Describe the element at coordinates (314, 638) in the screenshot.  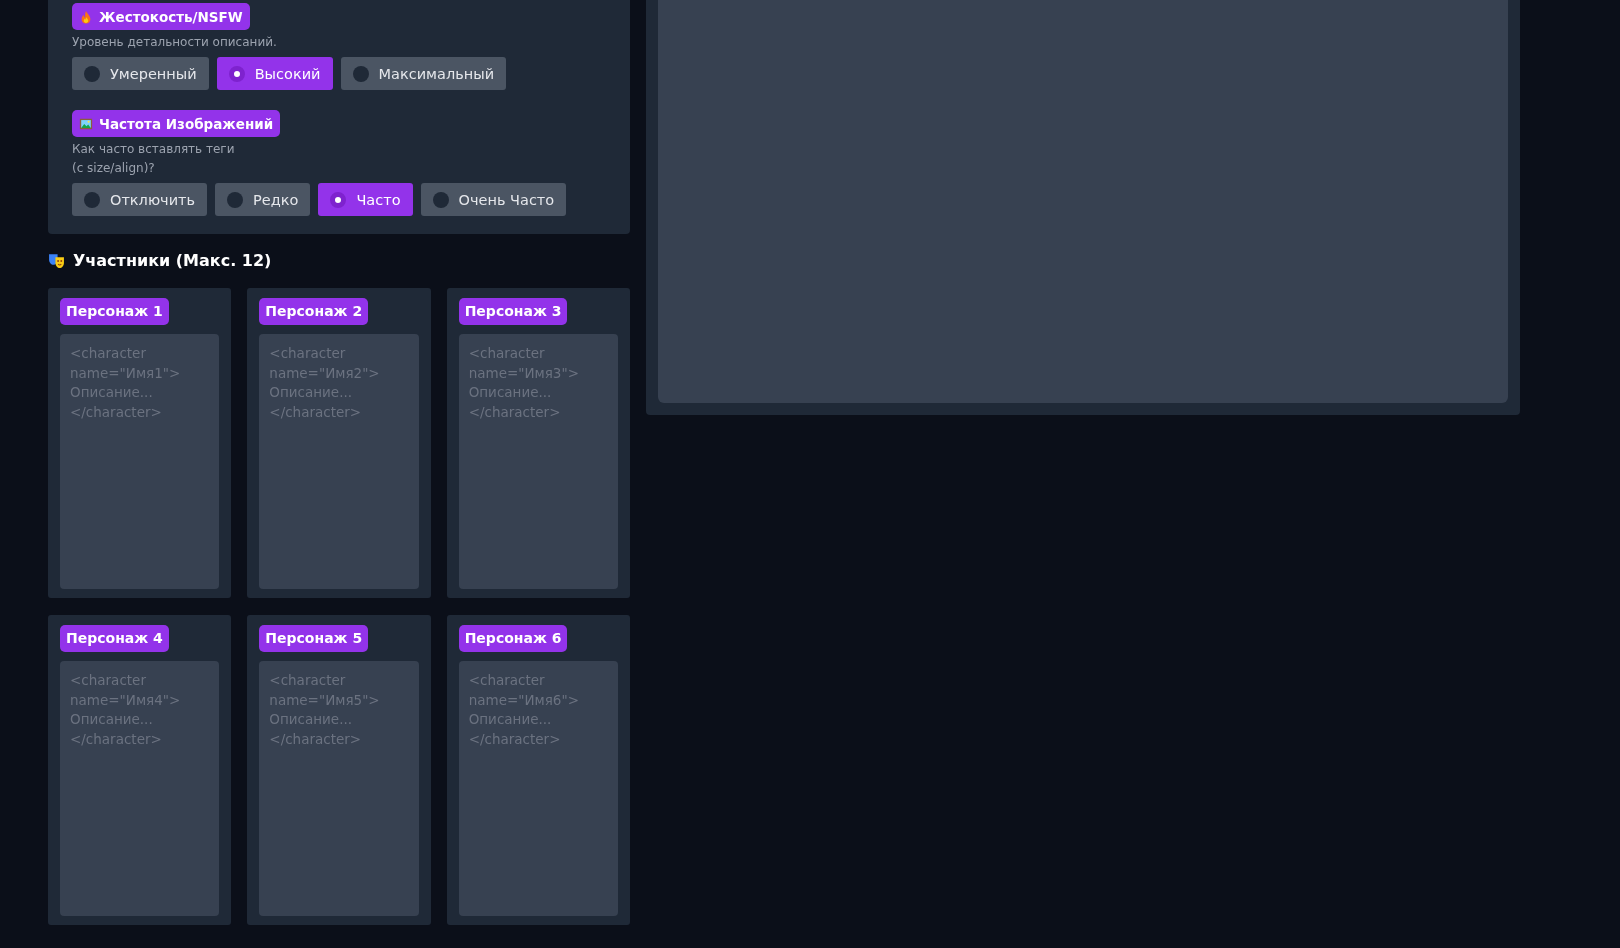
I see `character-label: Персонаж 5` at that location.